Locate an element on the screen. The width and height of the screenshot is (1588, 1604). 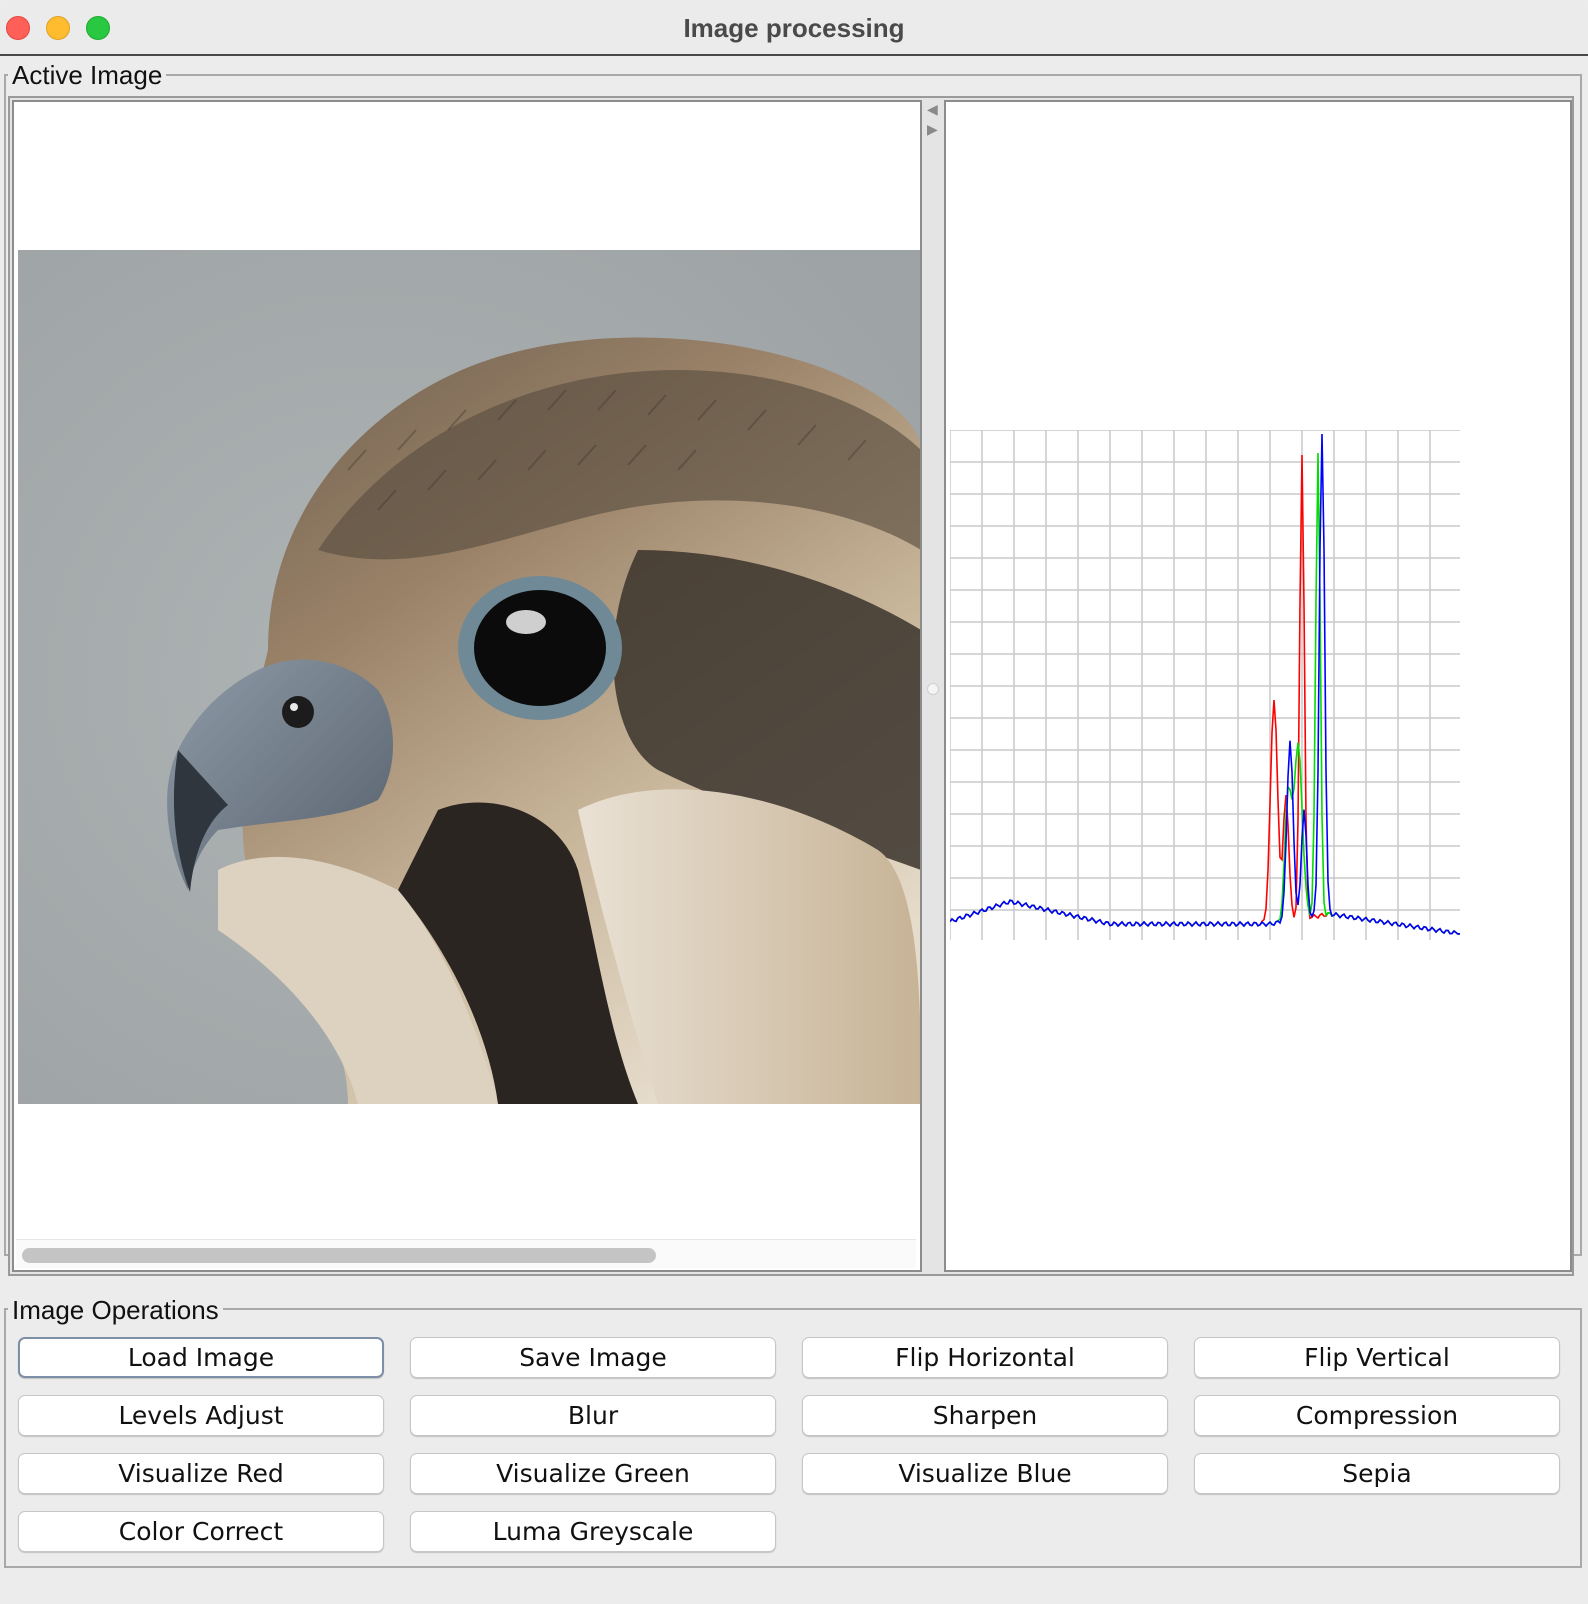
luma-greyscale-button: Luma Greyscale is located at coordinates (593, 1531).